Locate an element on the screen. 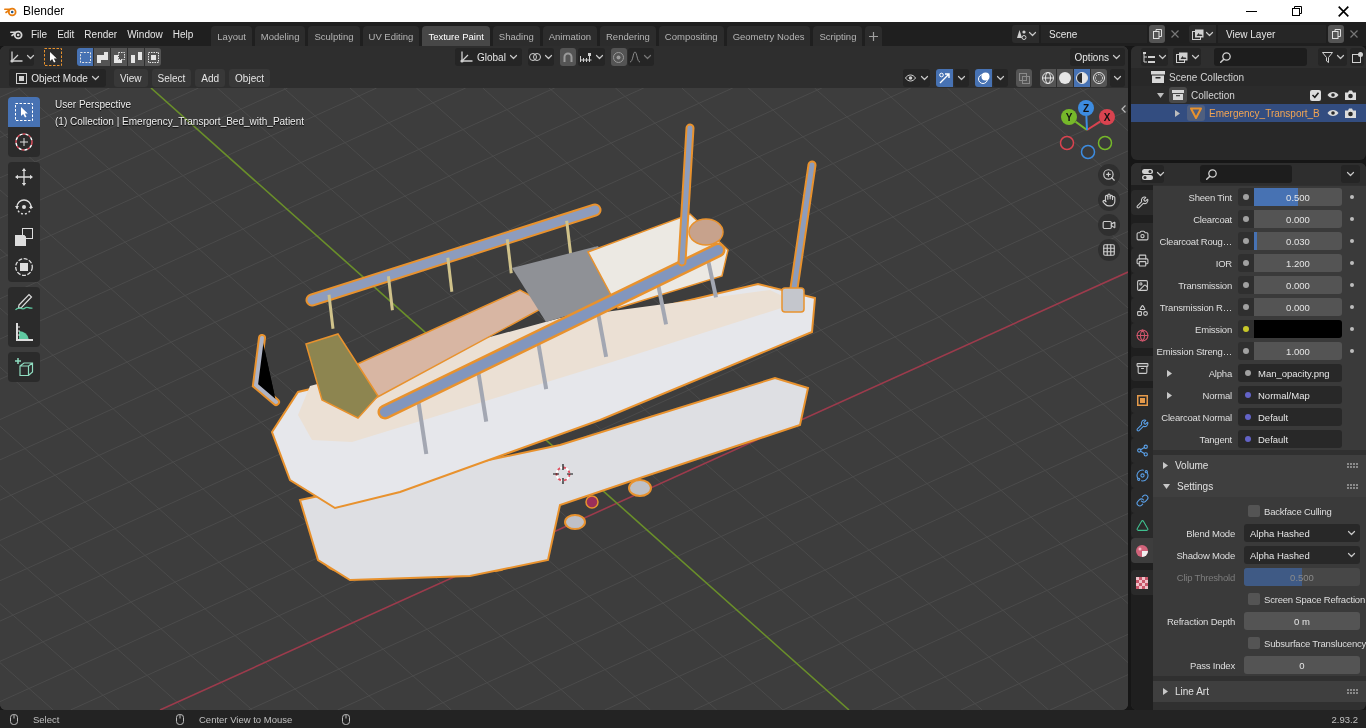 This screenshot has width=1366, height=728. view-layer-selector-button is located at coordinates (1202, 34).